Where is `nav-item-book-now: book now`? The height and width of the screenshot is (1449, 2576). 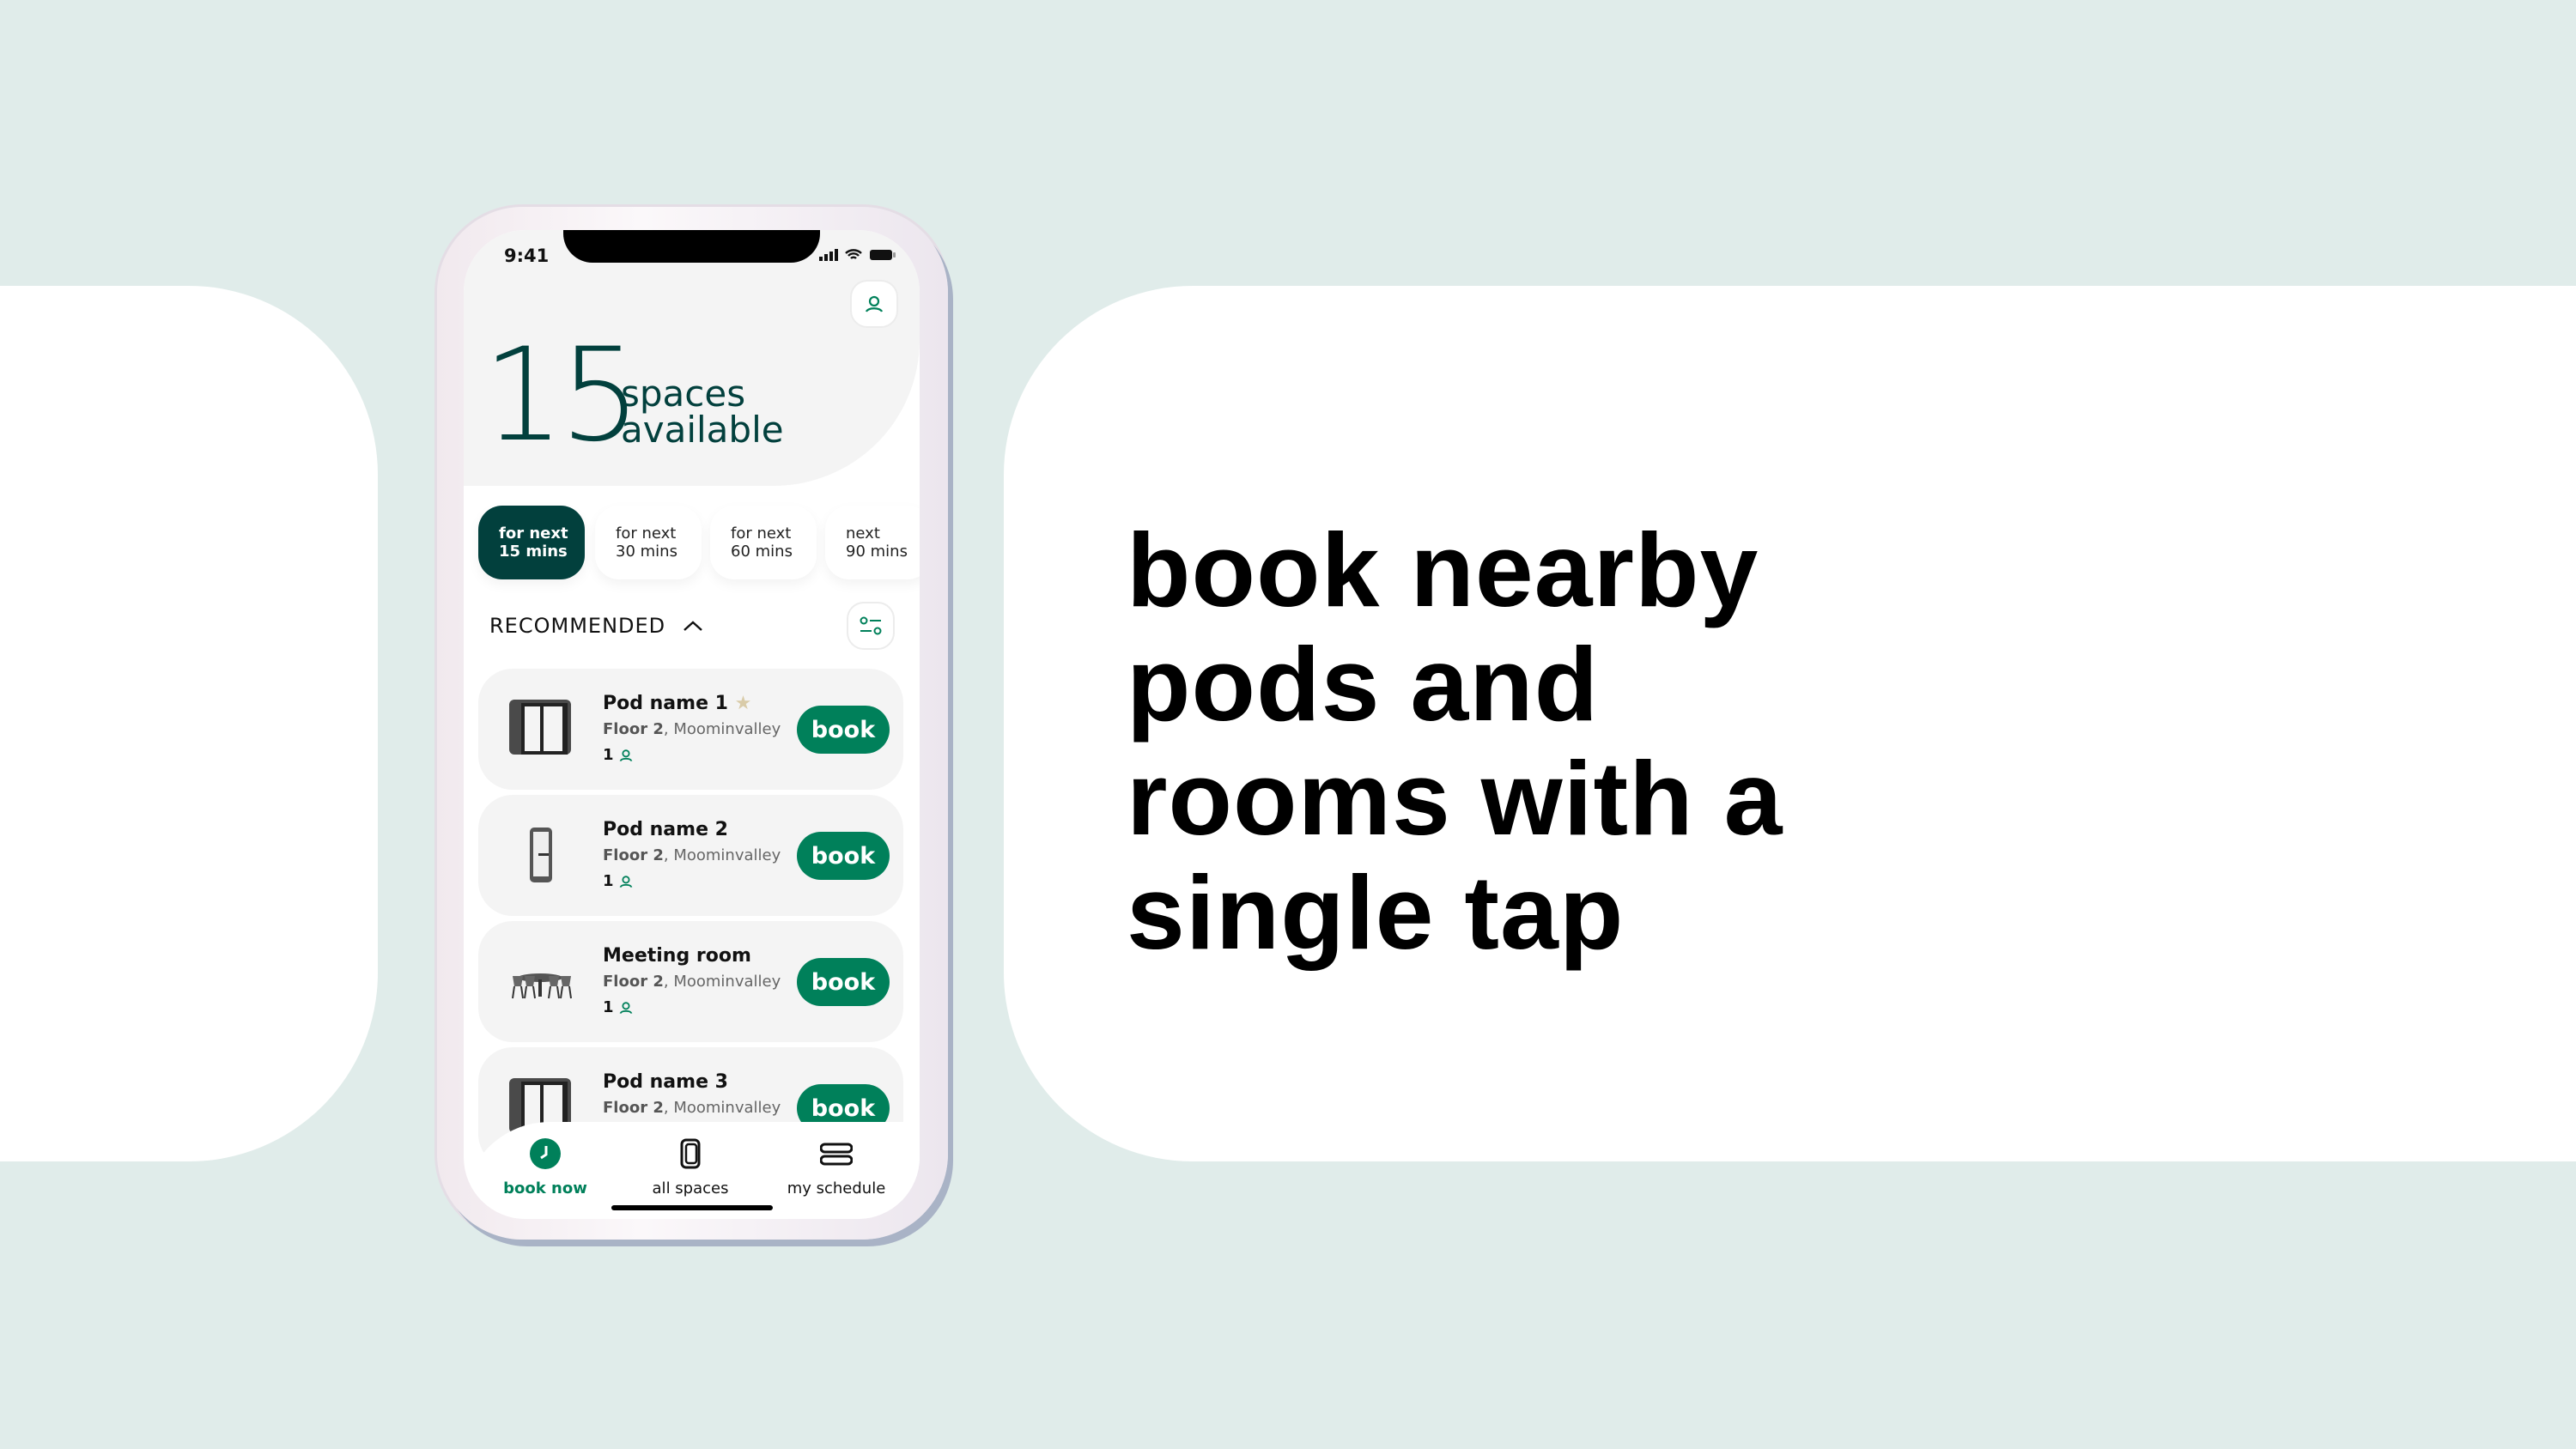 nav-item-book-now: book now is located at coordinates (545, 1167).